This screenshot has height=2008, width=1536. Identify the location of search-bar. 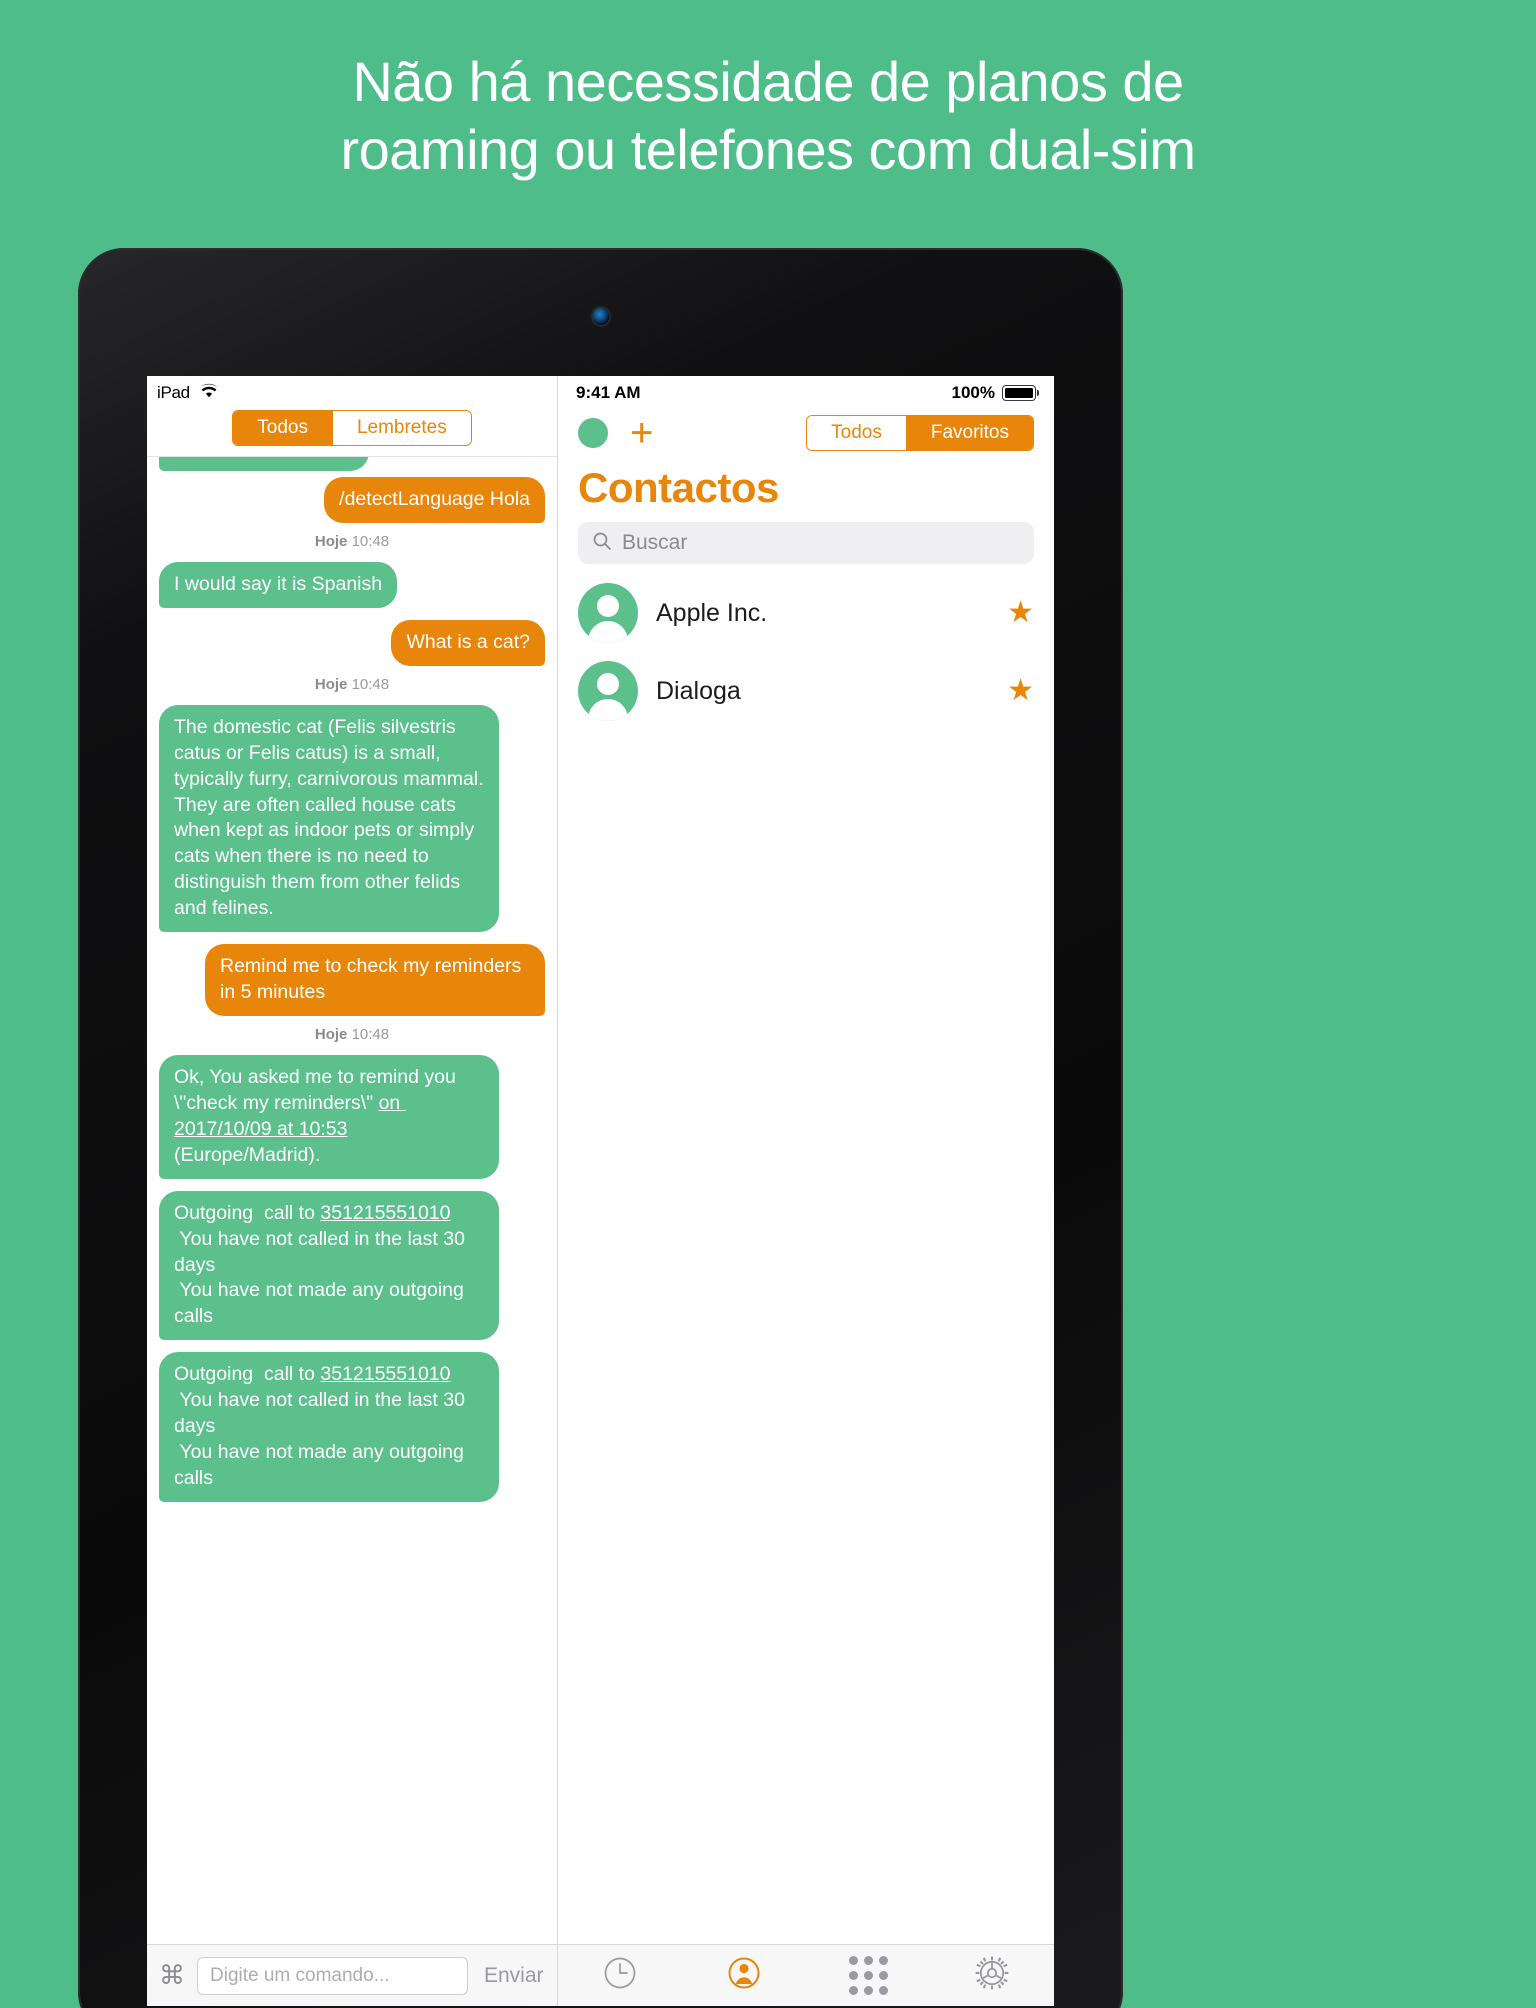
(806, 548).